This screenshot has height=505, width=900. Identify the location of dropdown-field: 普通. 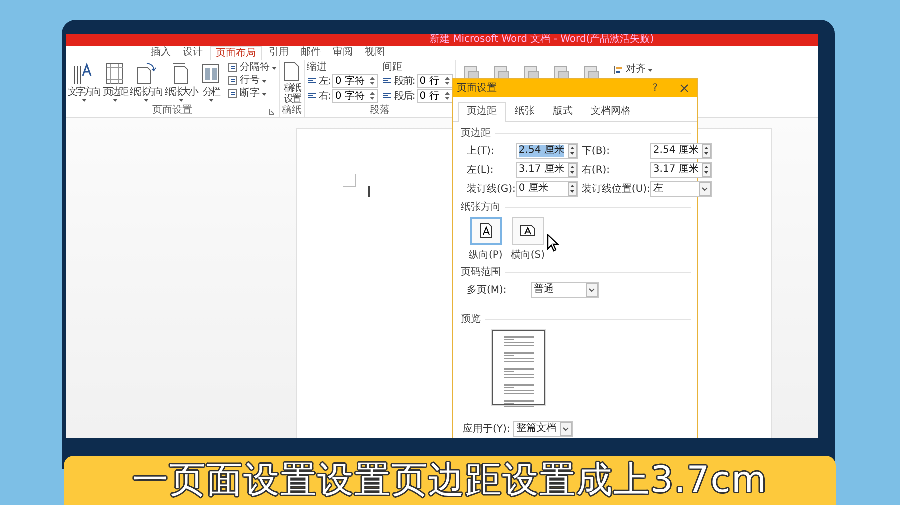
(565, 290).